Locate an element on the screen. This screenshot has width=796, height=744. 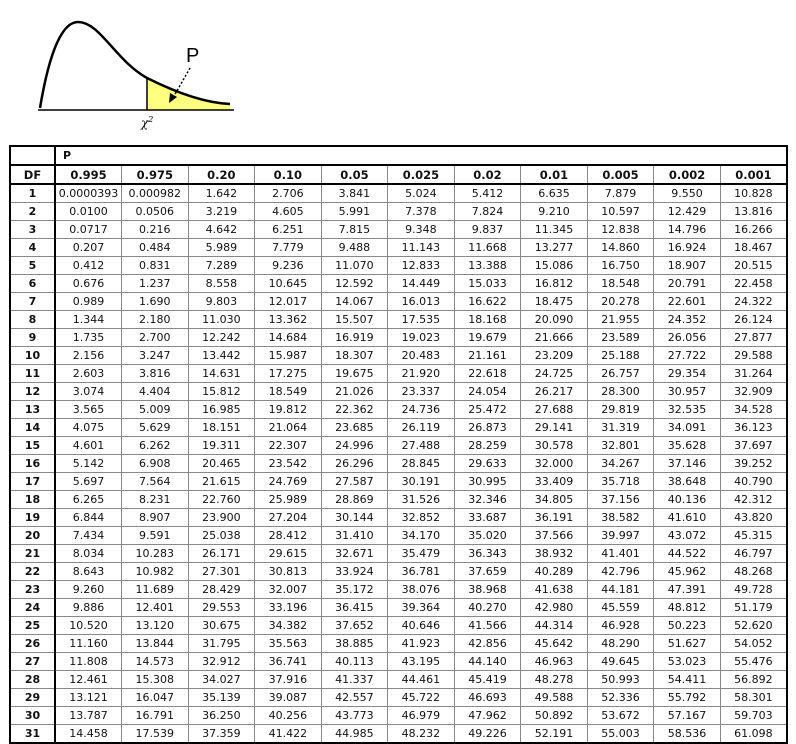
critical-value-cell: 13.120 is located at coordinates (155, 625).